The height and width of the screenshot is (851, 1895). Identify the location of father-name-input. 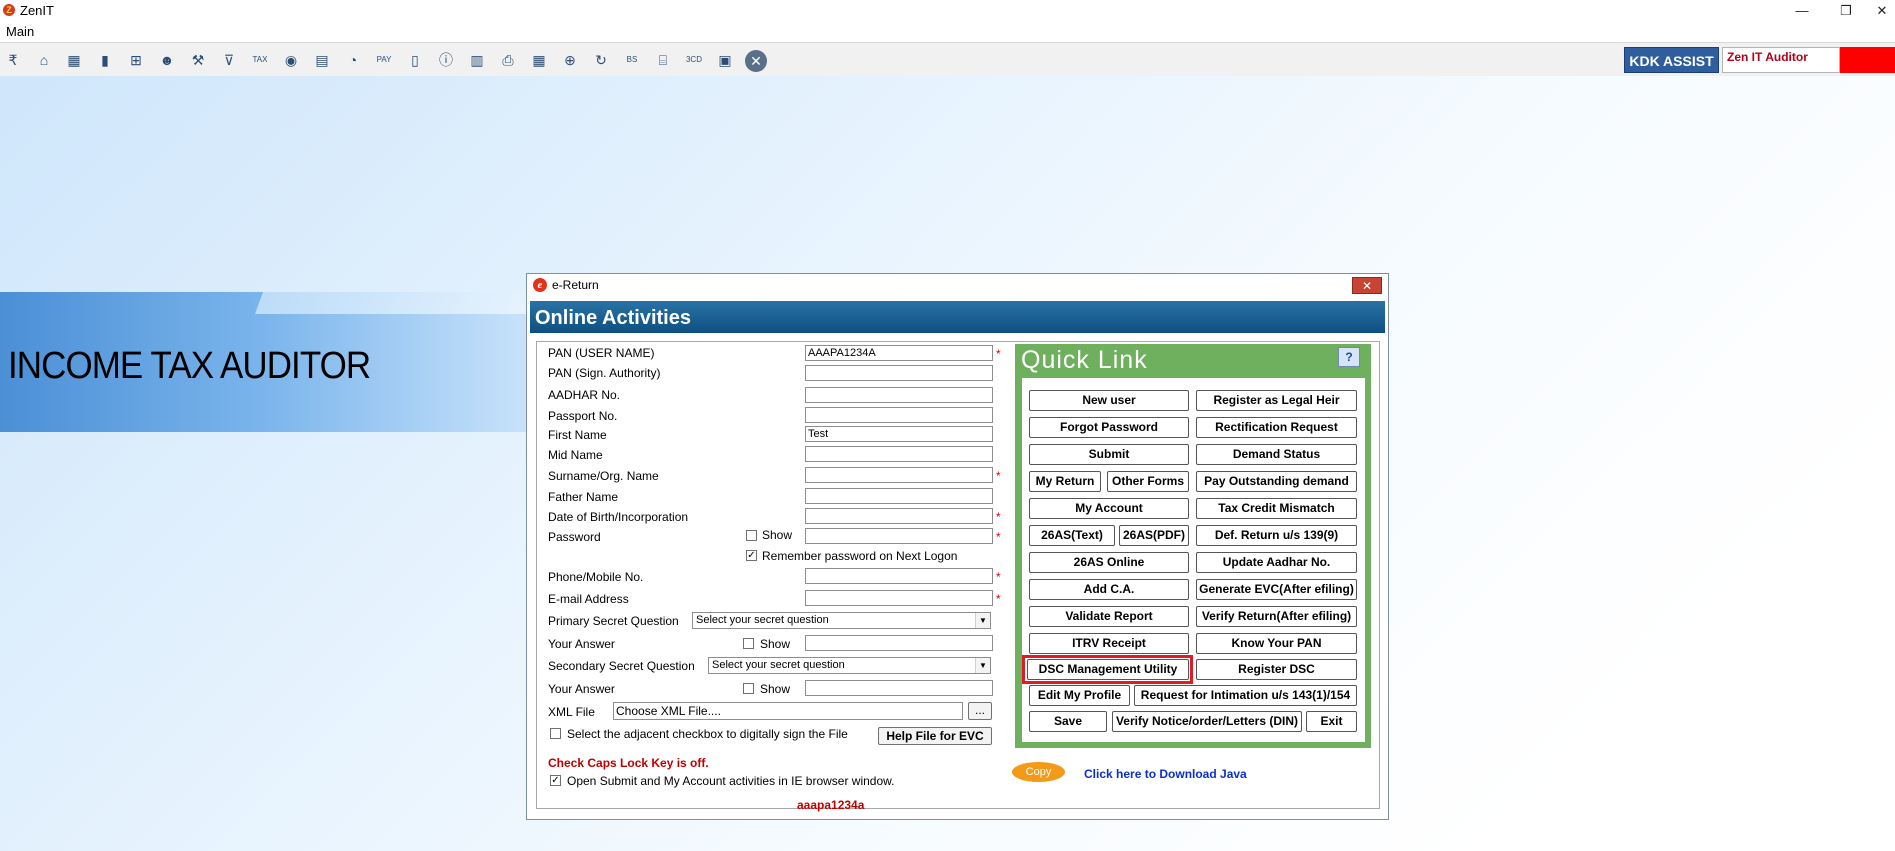
(899, 496).